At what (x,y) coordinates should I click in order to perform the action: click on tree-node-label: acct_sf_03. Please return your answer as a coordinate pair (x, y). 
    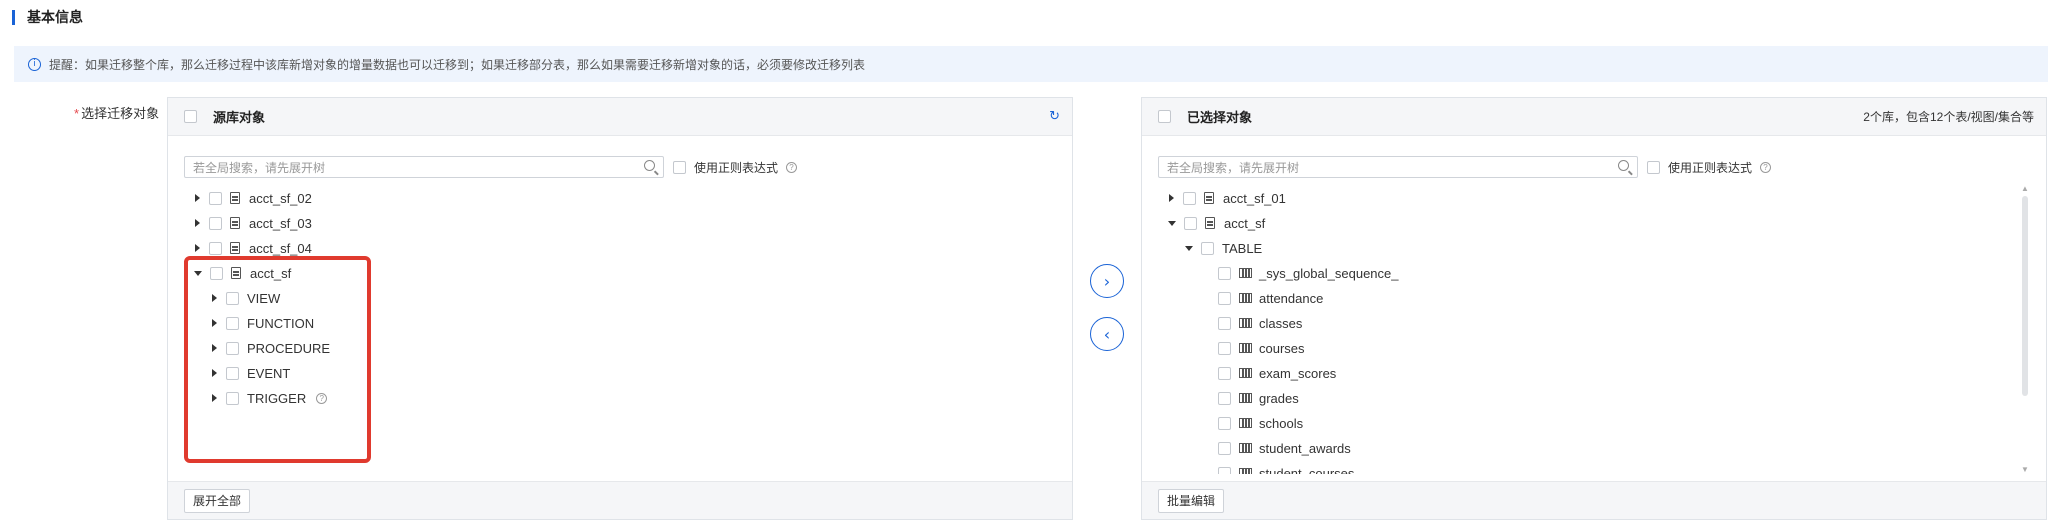
    Looking at the image, I should click on (280, 223).